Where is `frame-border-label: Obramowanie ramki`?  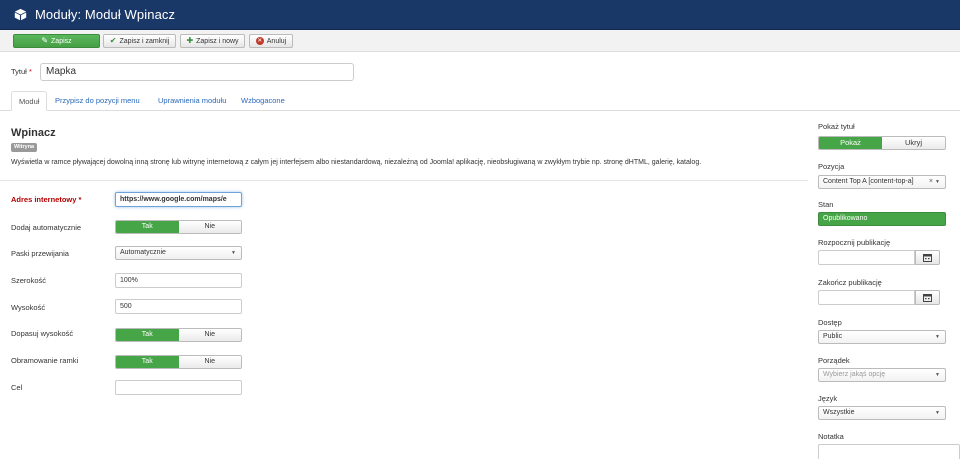
frame-border-label: Obramowanie ramki is located at coordinates (45, 360).